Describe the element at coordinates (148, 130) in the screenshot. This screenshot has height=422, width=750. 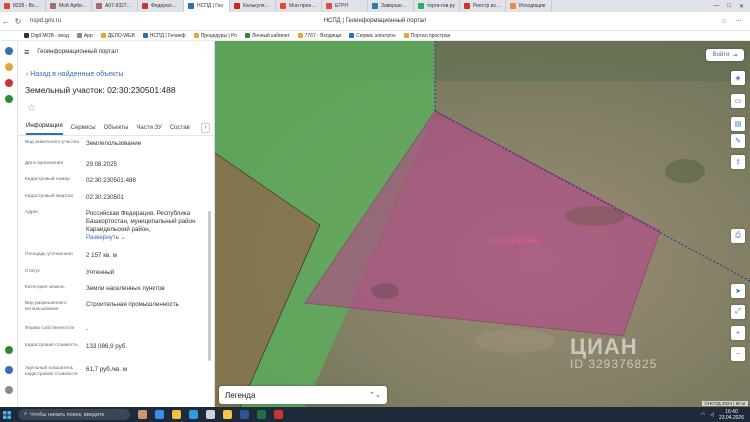
I see `panel-tab: Части ЗУ` at that location.